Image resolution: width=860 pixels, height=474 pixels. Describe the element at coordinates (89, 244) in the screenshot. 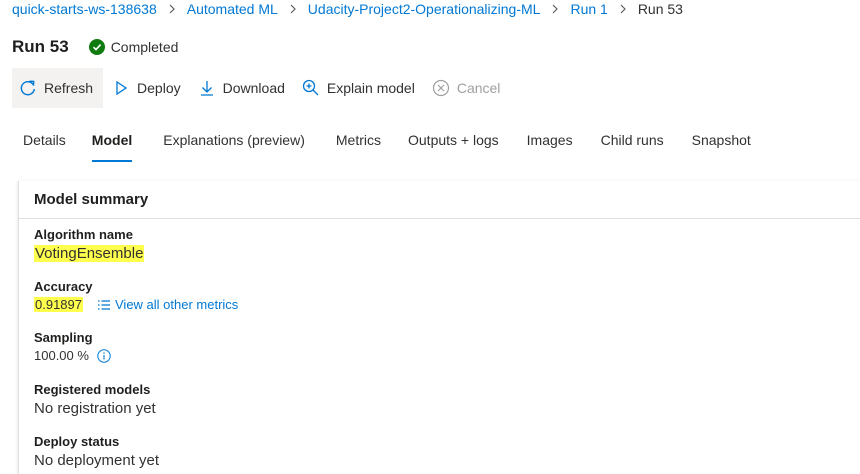

I see `algorithm-field: Algorithm name VotingEnsemble` at that location.